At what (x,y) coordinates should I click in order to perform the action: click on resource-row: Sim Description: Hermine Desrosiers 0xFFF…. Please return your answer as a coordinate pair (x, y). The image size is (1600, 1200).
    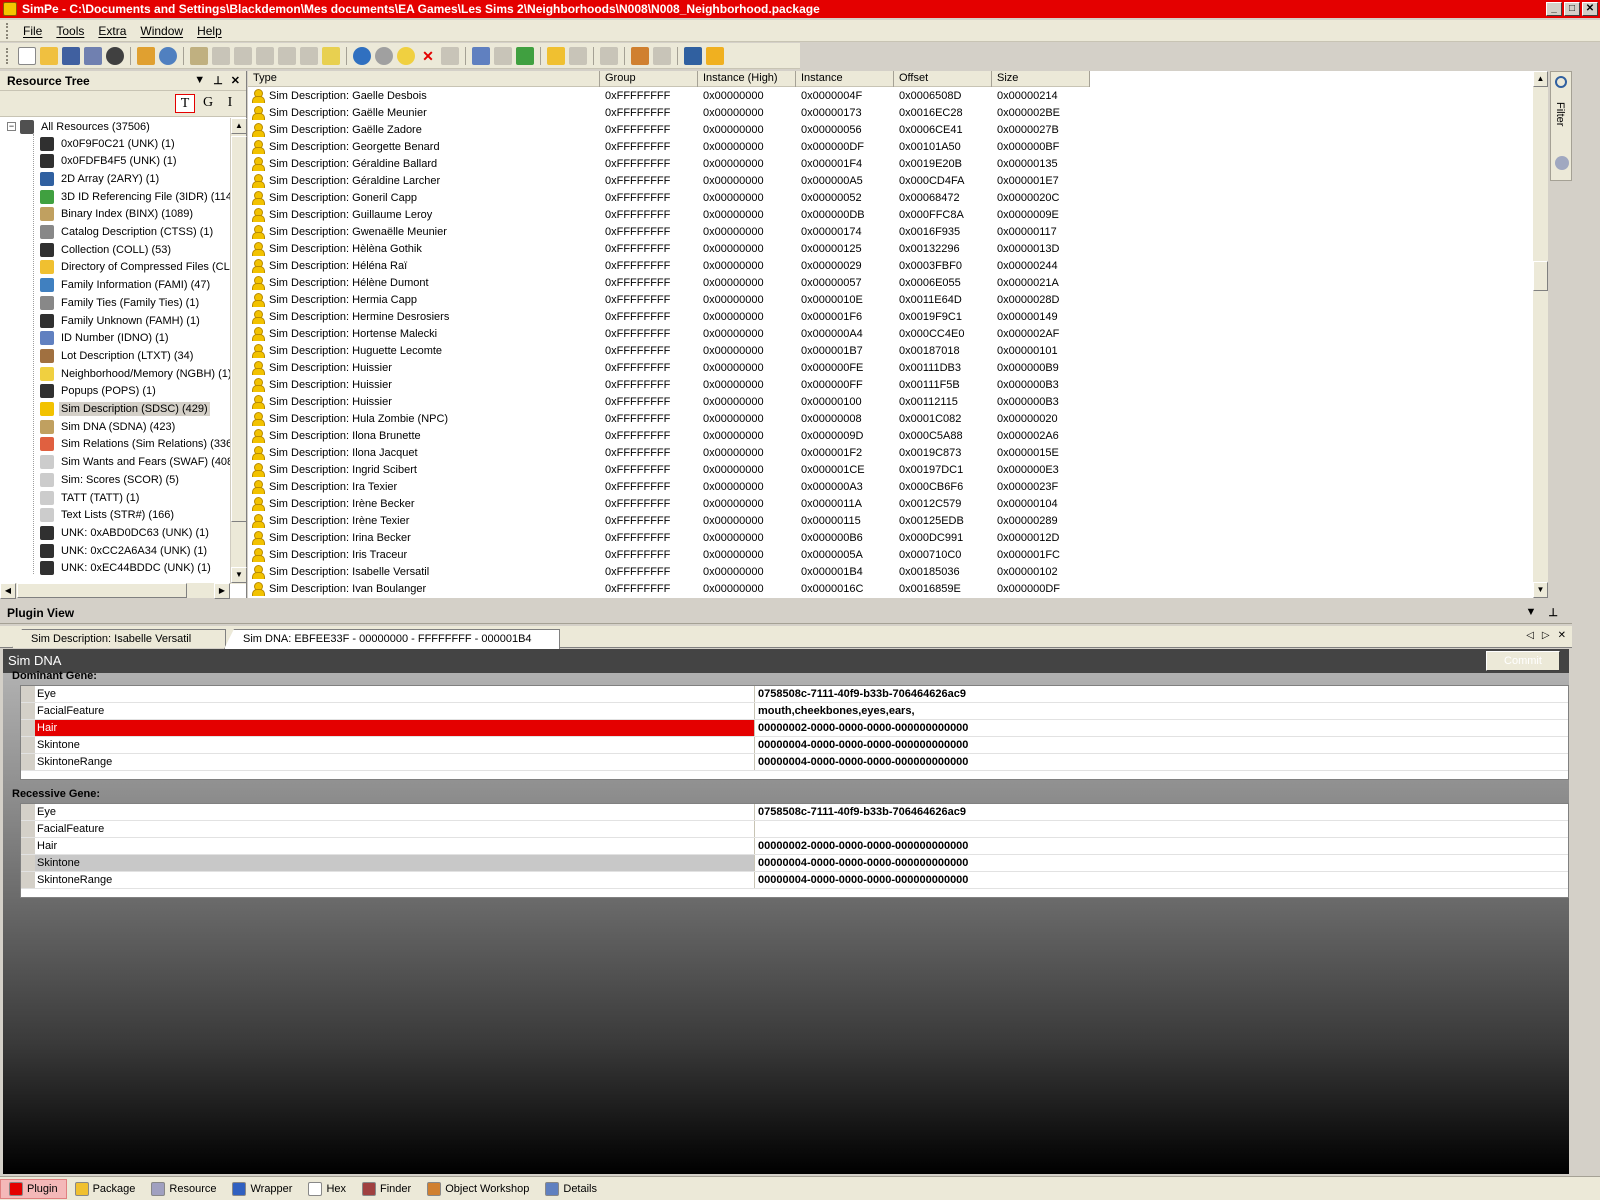
    Looking at the image, I should click on (898, 316).